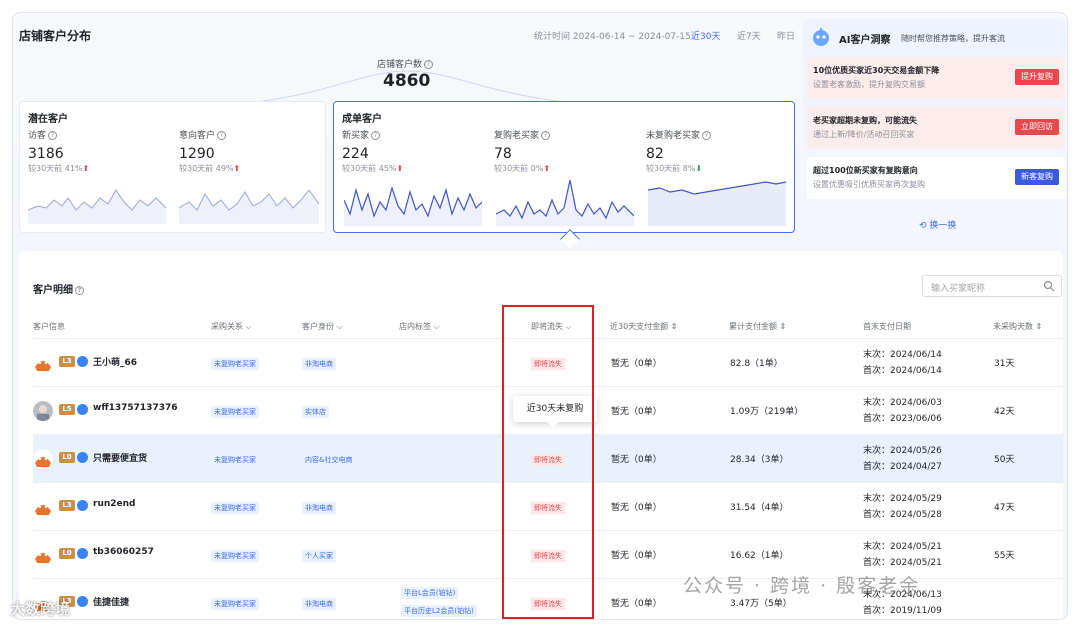 This screenshot has height=632, width=1080. I want to click on level-badge: L5, so click(67, 409).